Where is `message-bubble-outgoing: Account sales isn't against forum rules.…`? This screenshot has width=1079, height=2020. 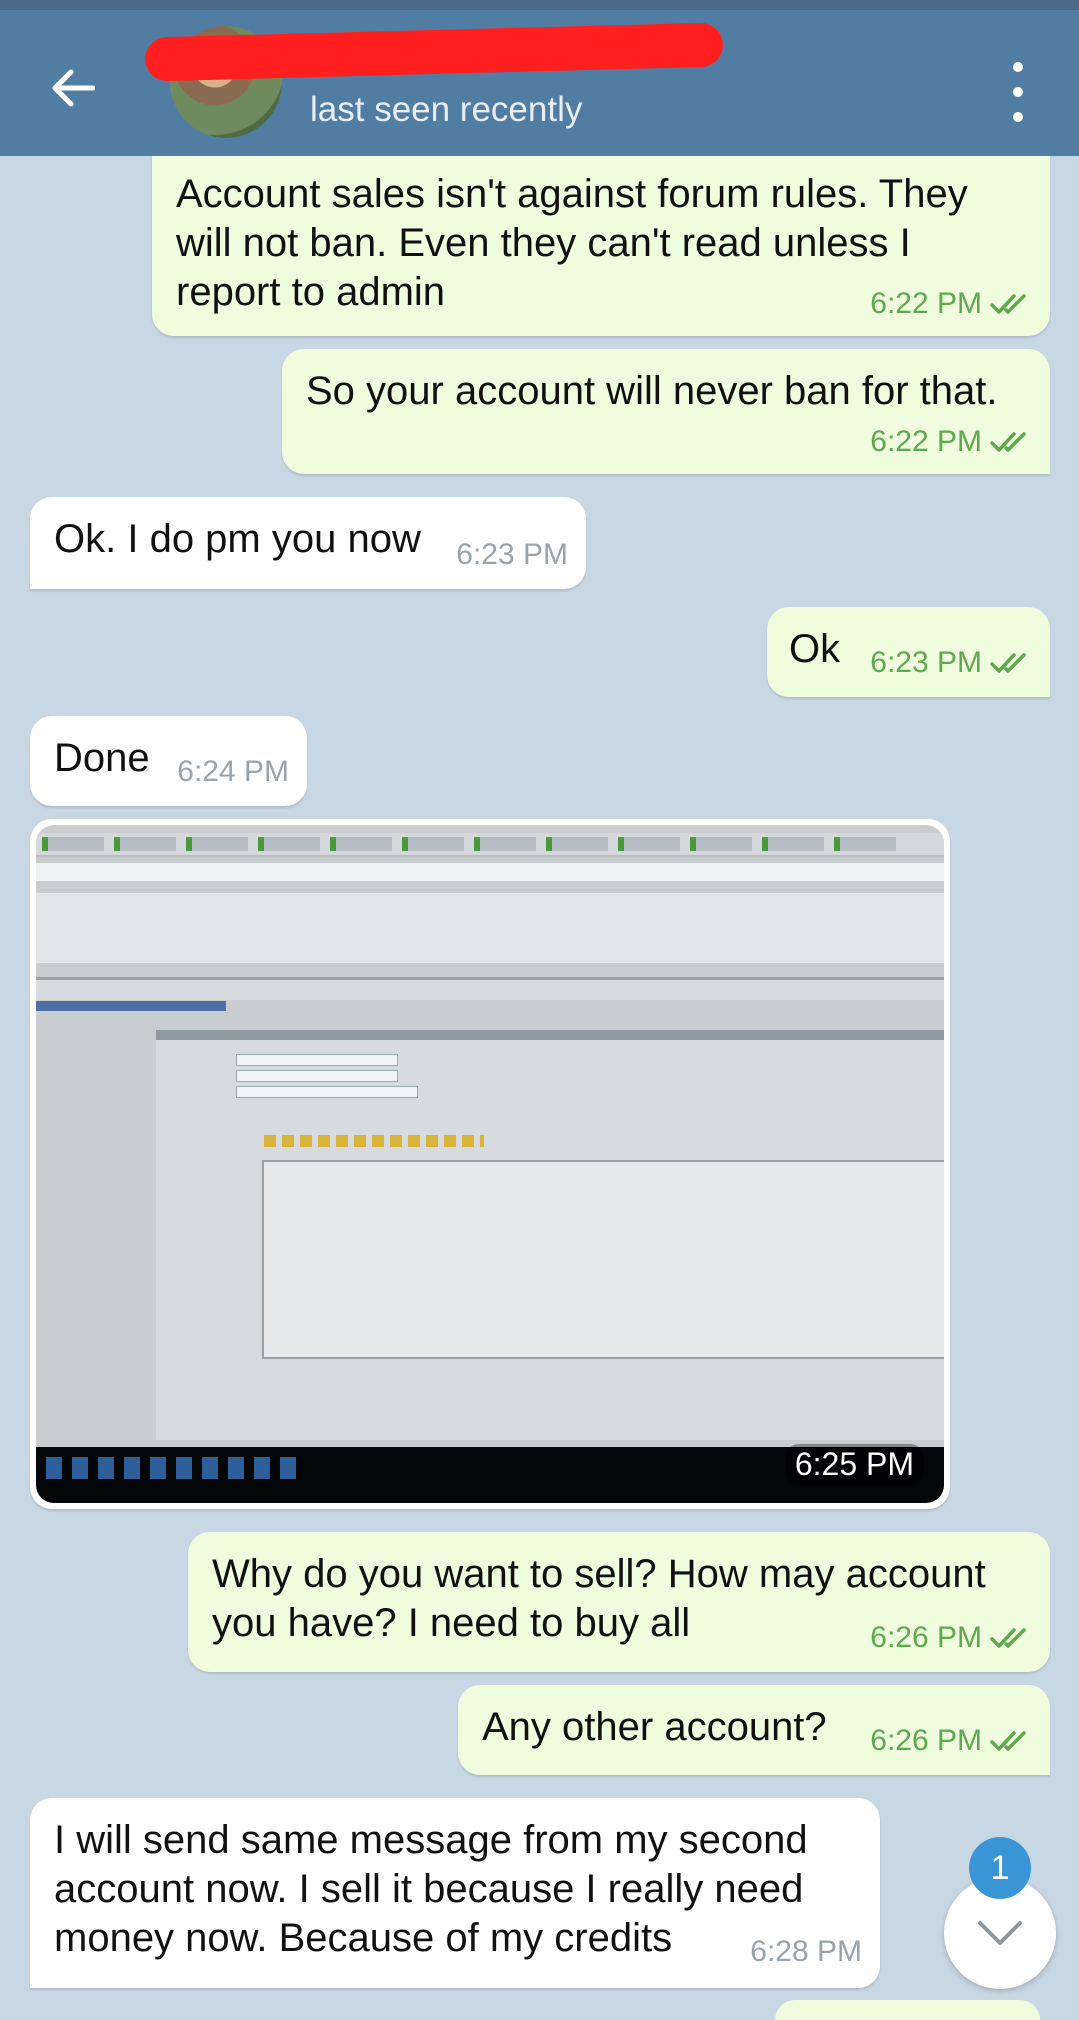 message-bubble-outgoing: Account sales isn't against forum rules.… is located at coordinates (601, 246).